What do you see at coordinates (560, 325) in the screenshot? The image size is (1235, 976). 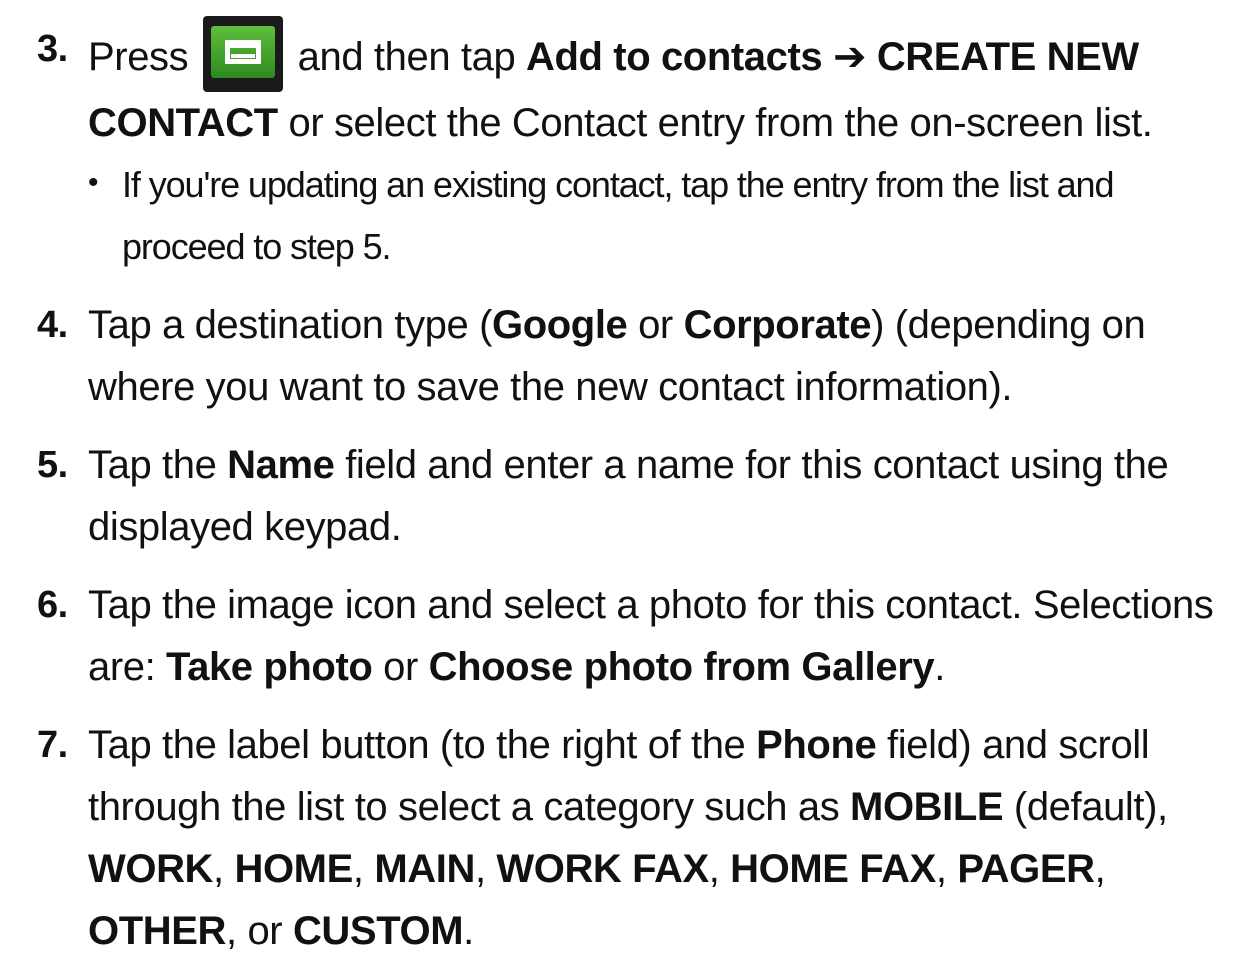 I see `emphasized-term: Google` at bounding box center [560, 325].